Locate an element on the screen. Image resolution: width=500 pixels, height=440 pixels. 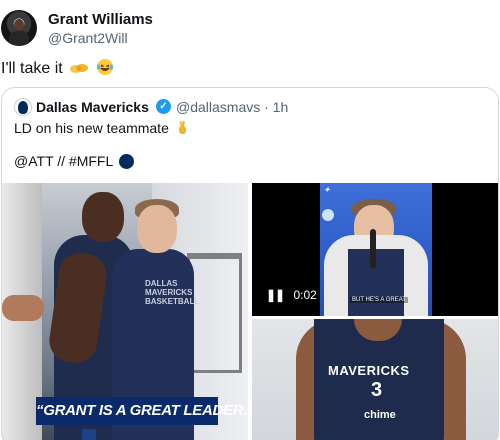
tweet-text-content: I'll take it is located at coordinates (32, 68).